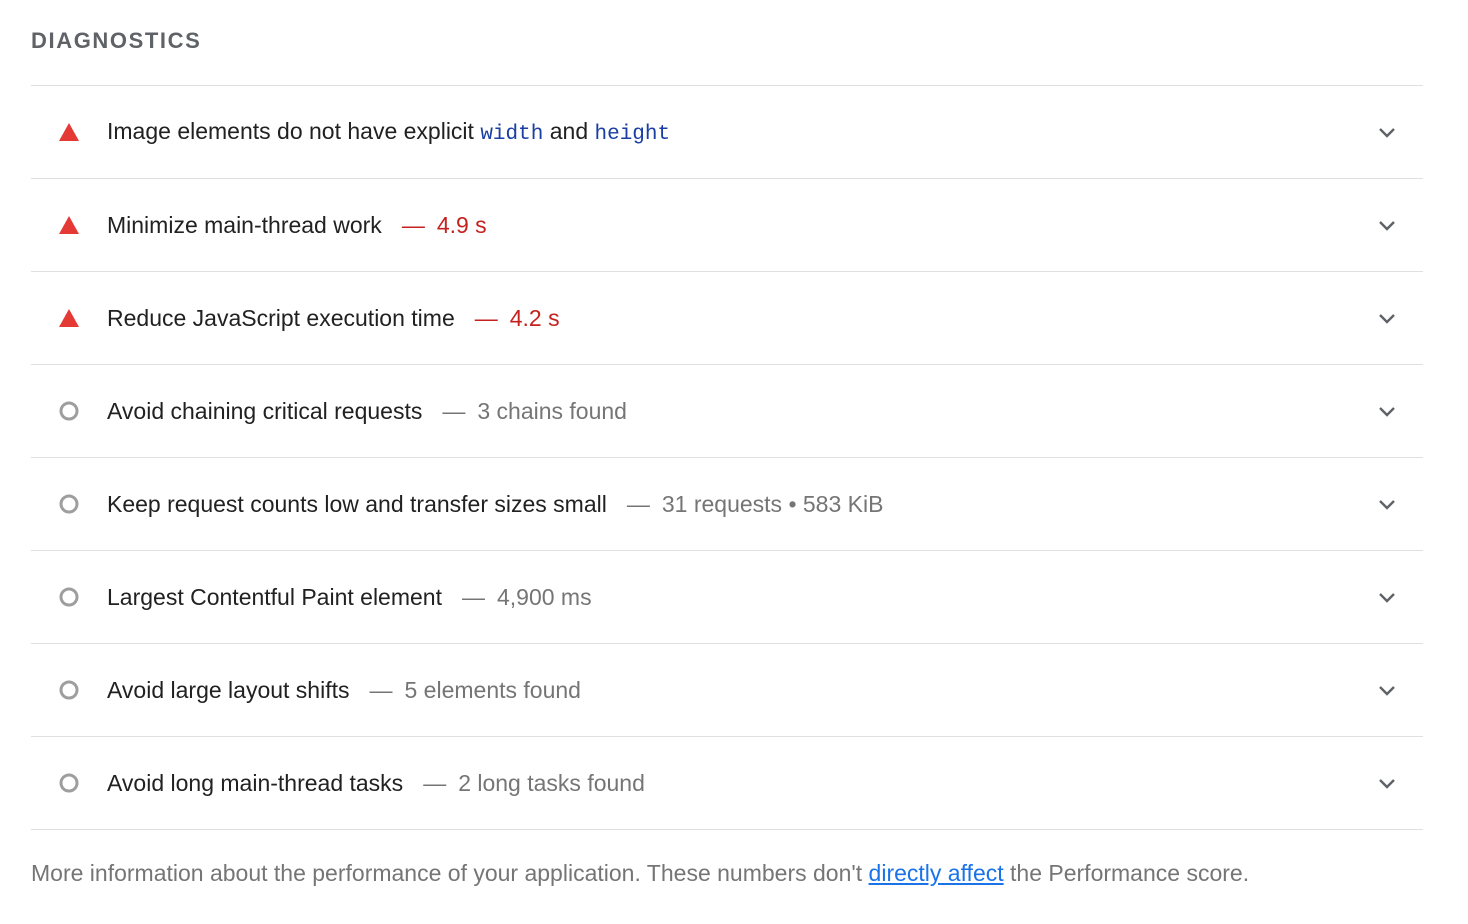 The width and height of the screenshot is (1468, 924). I want to click on audit-code-width: width, so click(512, 134).